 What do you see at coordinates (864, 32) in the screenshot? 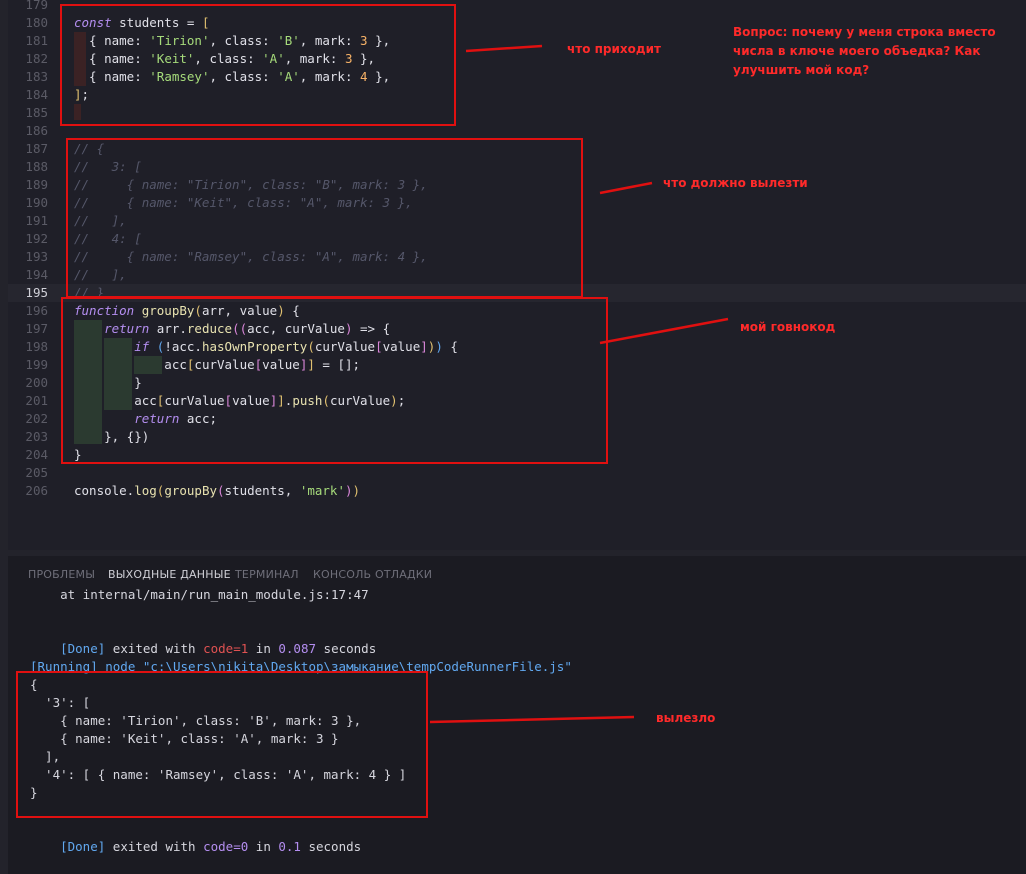
I see `question-line: Вопрос: почему у меня строка вместо` at bounding box center [864, 32].